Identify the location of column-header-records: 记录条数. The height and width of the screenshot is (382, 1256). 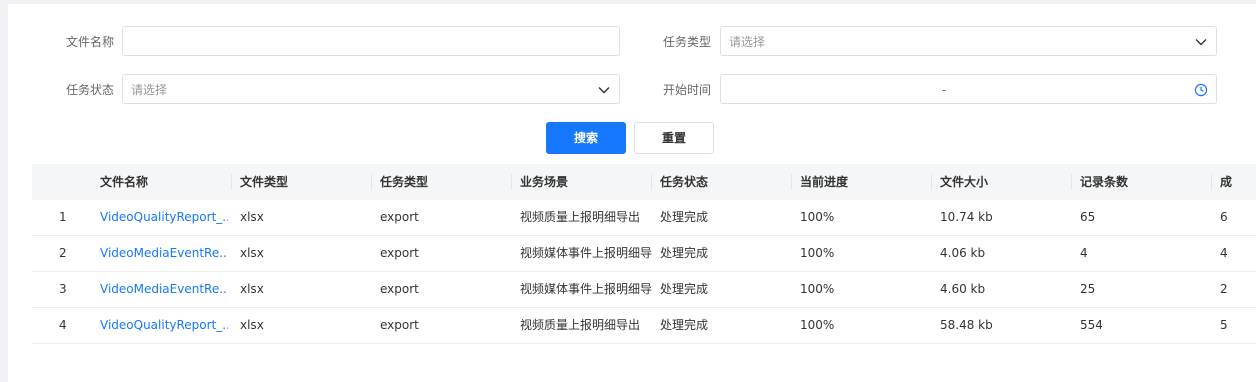
(1104, 182).